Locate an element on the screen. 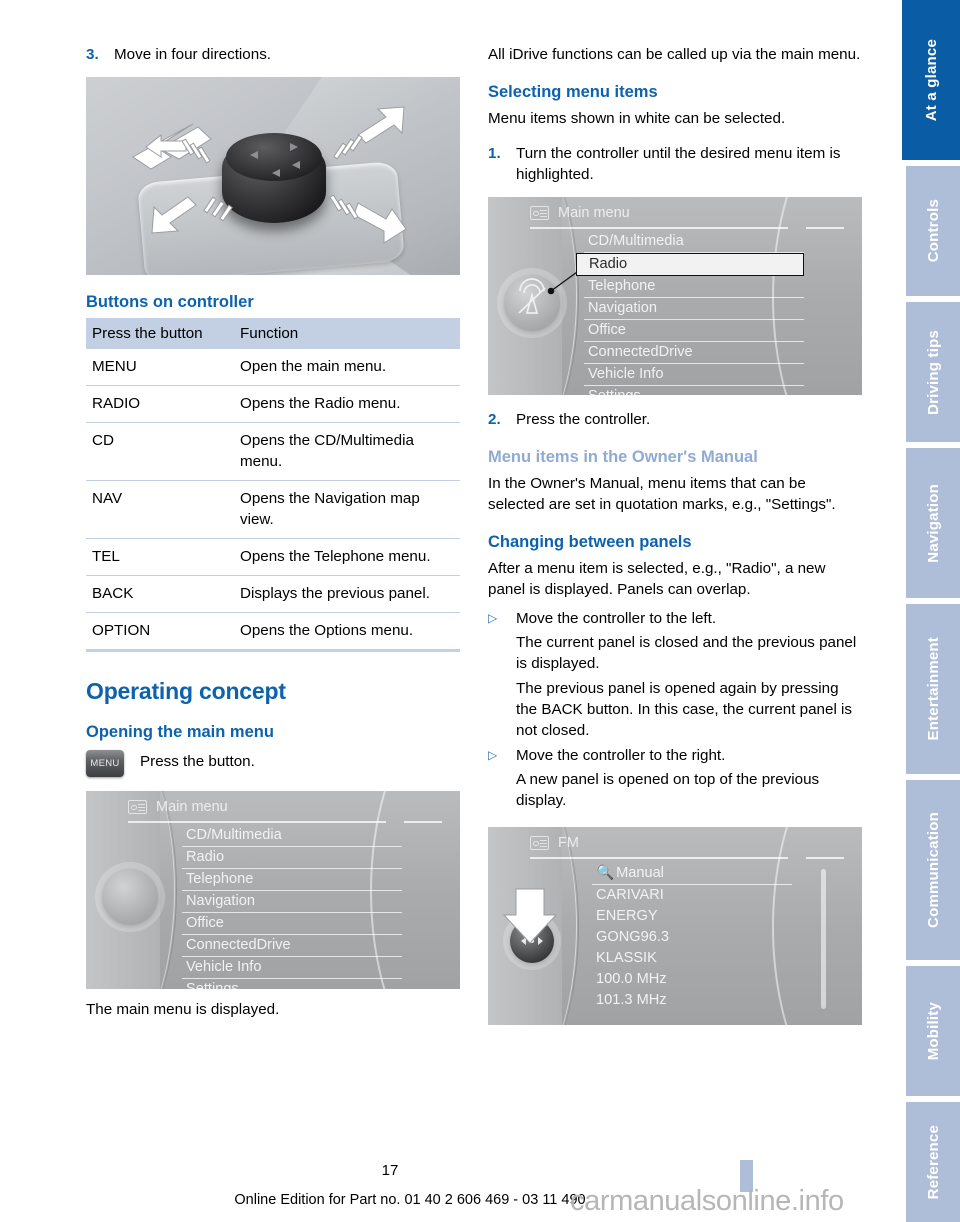 The width and height of the screenshot is (960, 1222). tab-label: At a glance is located at coordinates (931, 80).